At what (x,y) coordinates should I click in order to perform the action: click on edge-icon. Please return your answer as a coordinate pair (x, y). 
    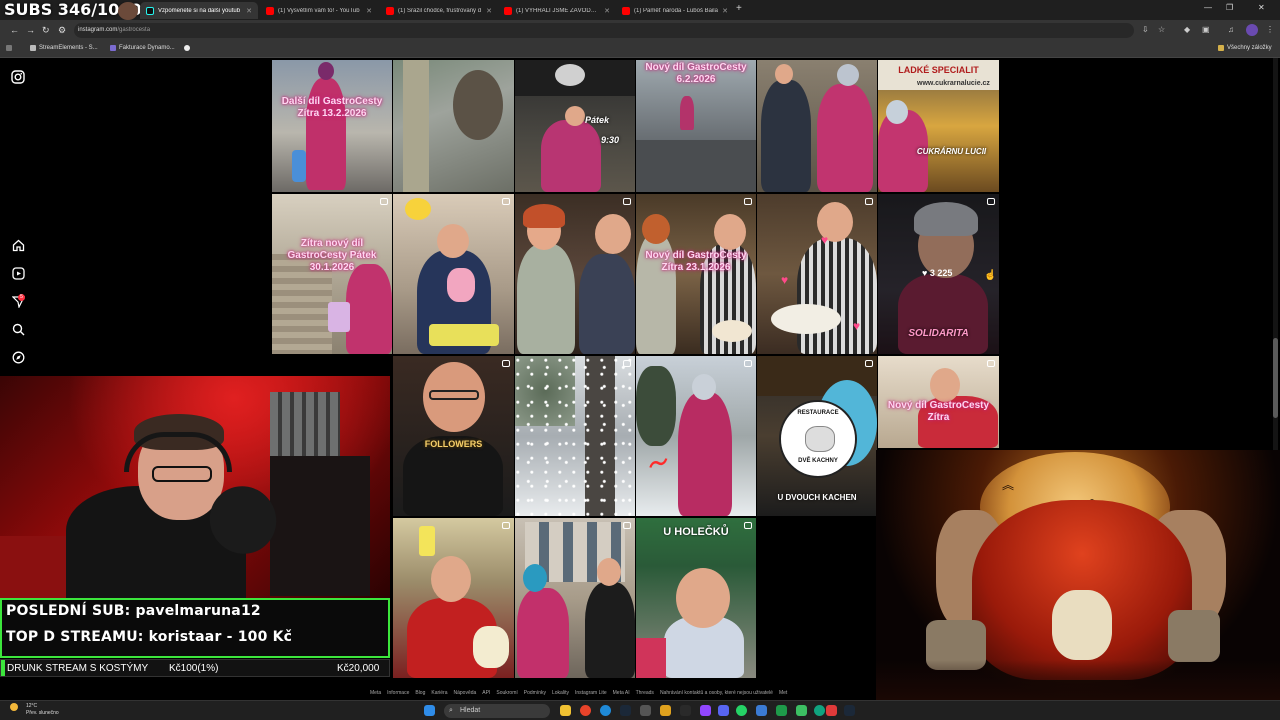
    Looking at the image, I should click on (605, 710).